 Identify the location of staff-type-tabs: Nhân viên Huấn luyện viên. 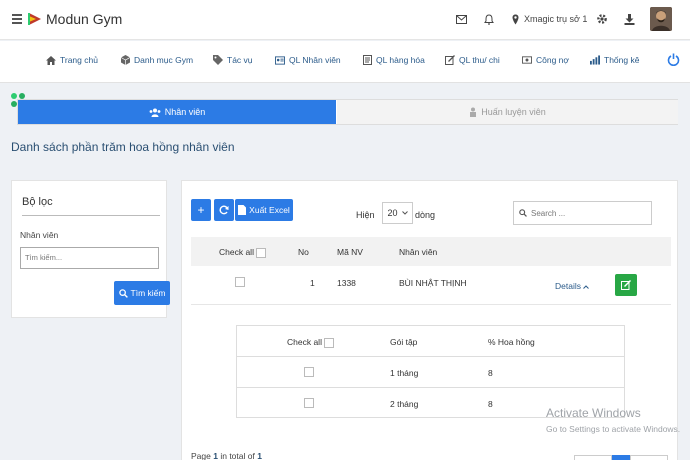
(347, 112).